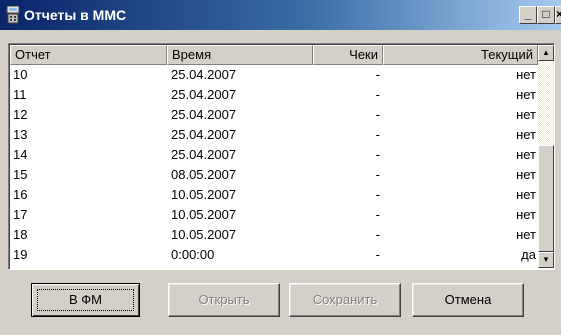 The width and height of the screenshot is (561, 335). I want to click on column-header-current: Текущий, so click(460, 55).